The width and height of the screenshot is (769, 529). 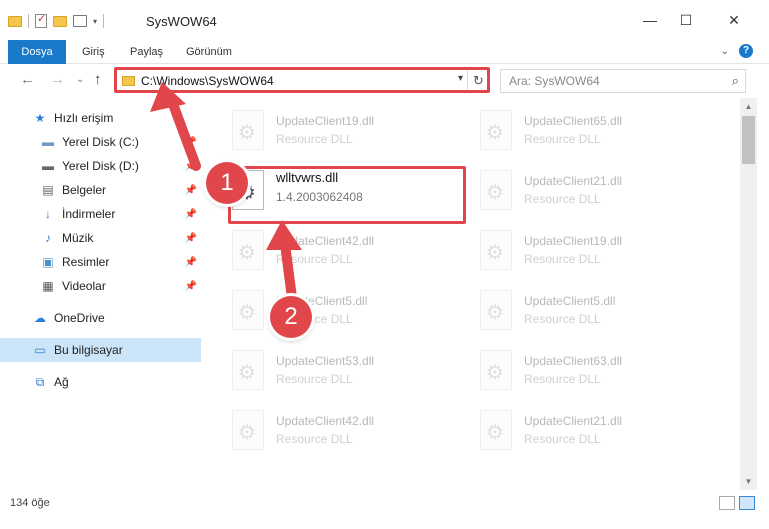 I want to click on up-icon: ↑, so click(x=98, y=79).